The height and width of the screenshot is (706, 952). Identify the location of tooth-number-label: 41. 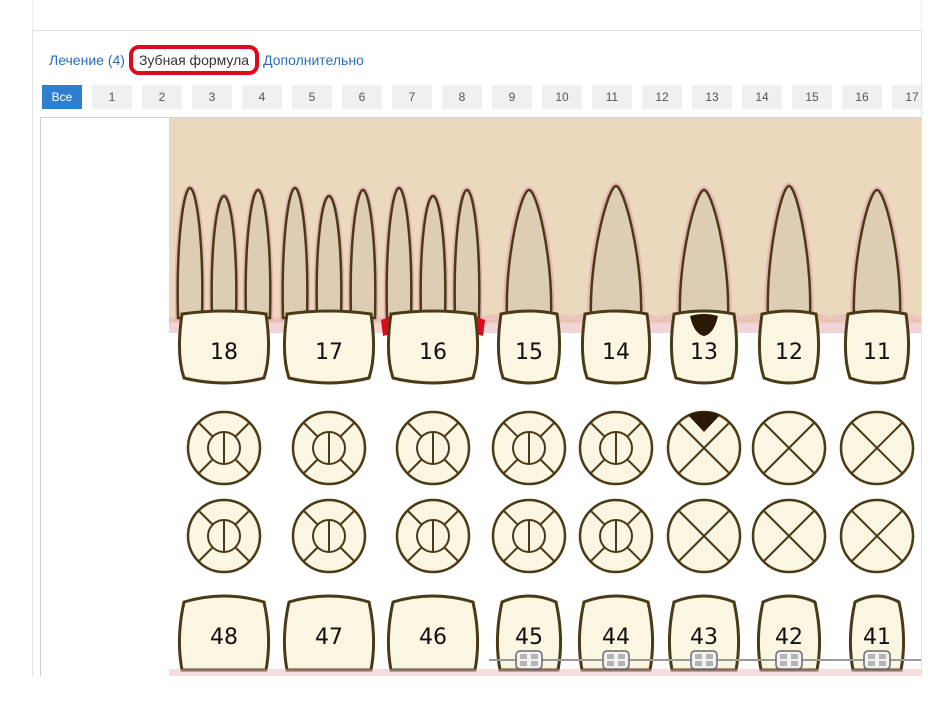
(877, 637).